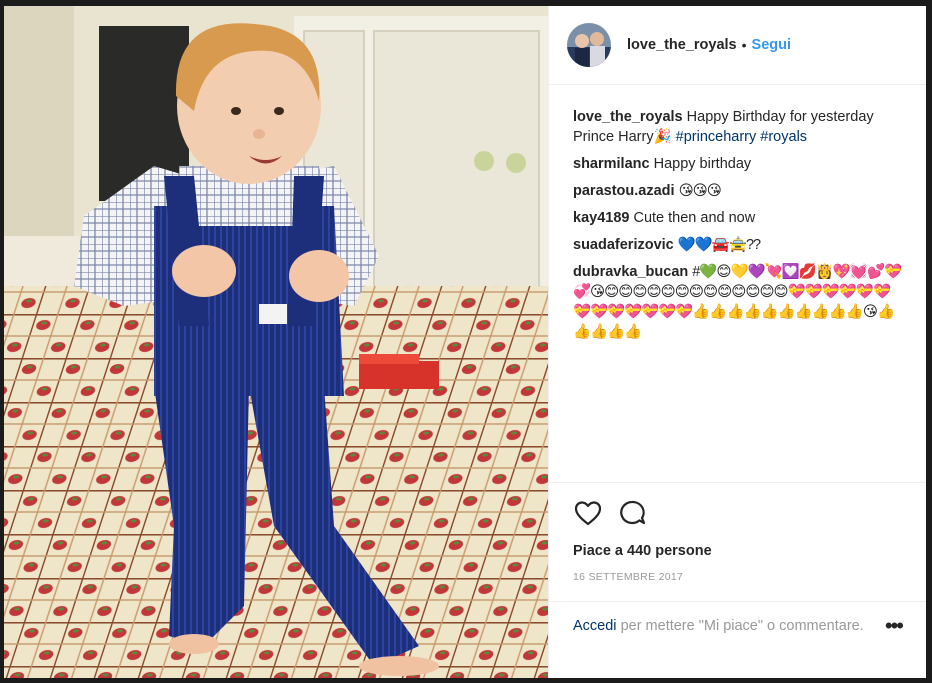 The height and width of the screenshot is (683, 932). I want to click on comment-item: suadaferizovic 💙💙🚘🚖??, so click(737, 245).